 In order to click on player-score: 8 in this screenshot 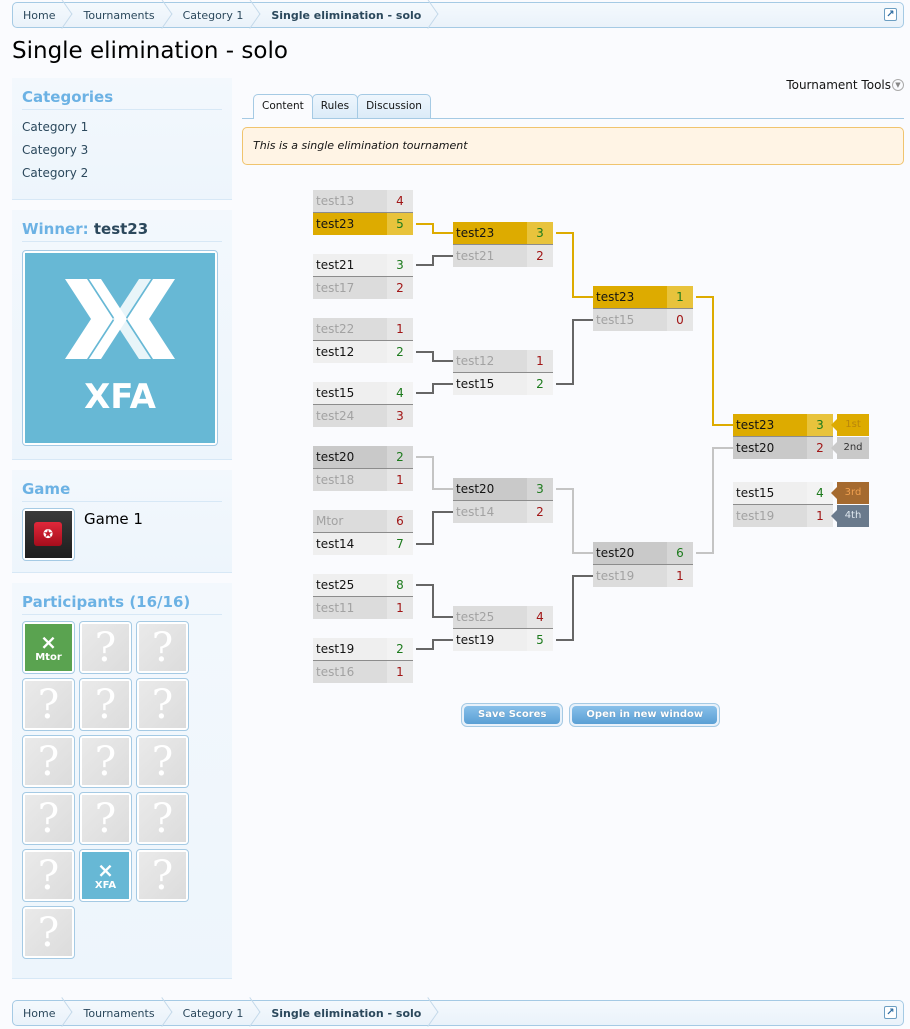, I will do `click(400, 585)`.